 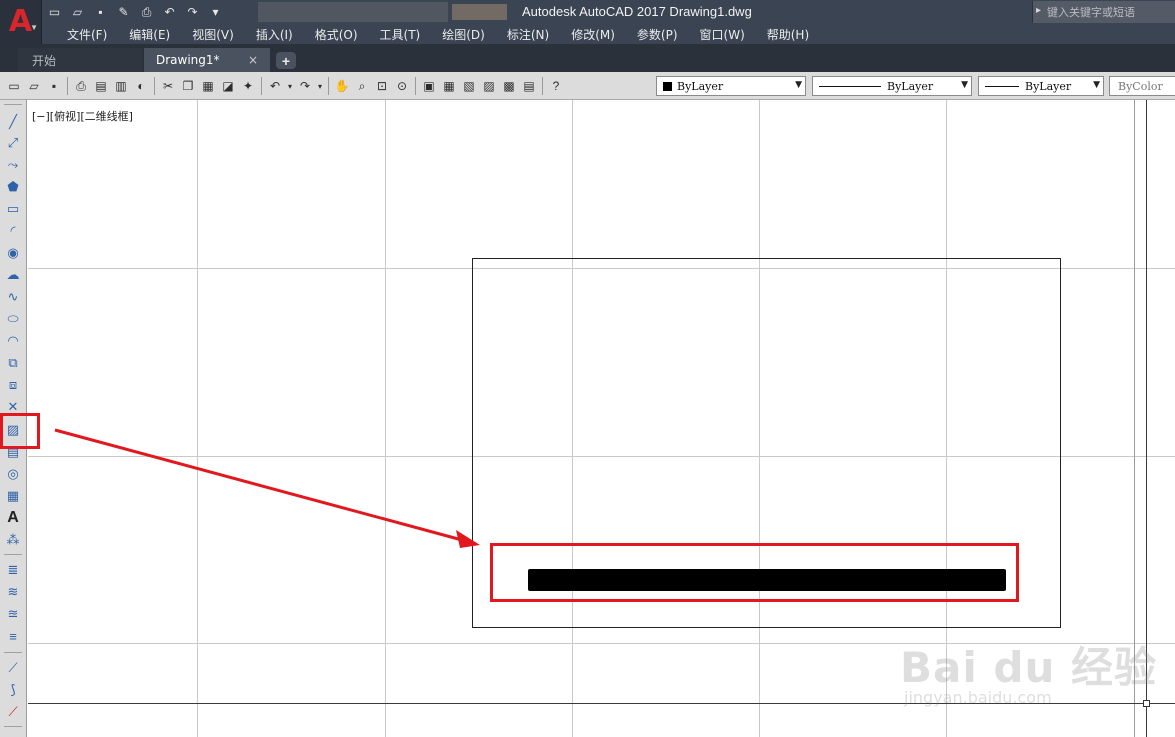 I want to click on menu-help: 帮助(H), so click(x=788, y=34).